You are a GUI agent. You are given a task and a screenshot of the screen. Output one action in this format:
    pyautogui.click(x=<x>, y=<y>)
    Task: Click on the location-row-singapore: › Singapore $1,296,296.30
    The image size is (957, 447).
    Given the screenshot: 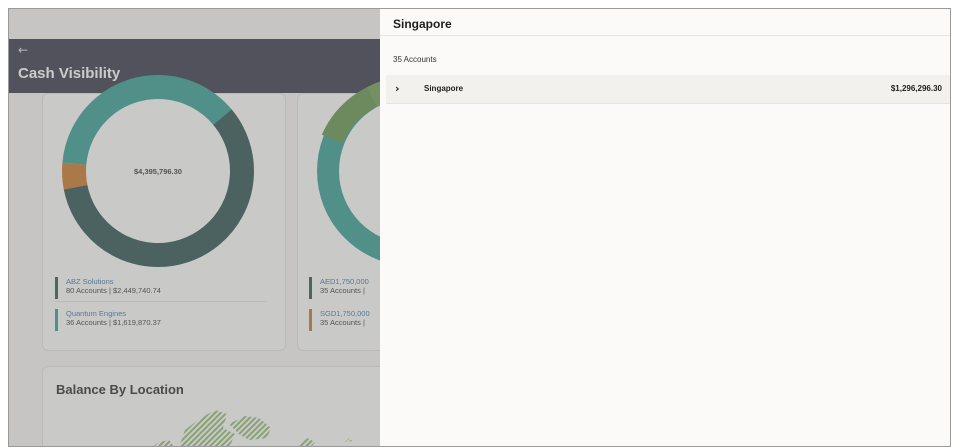 What is the action you would take?
    pyautogui.click(x=668, y=89)
    